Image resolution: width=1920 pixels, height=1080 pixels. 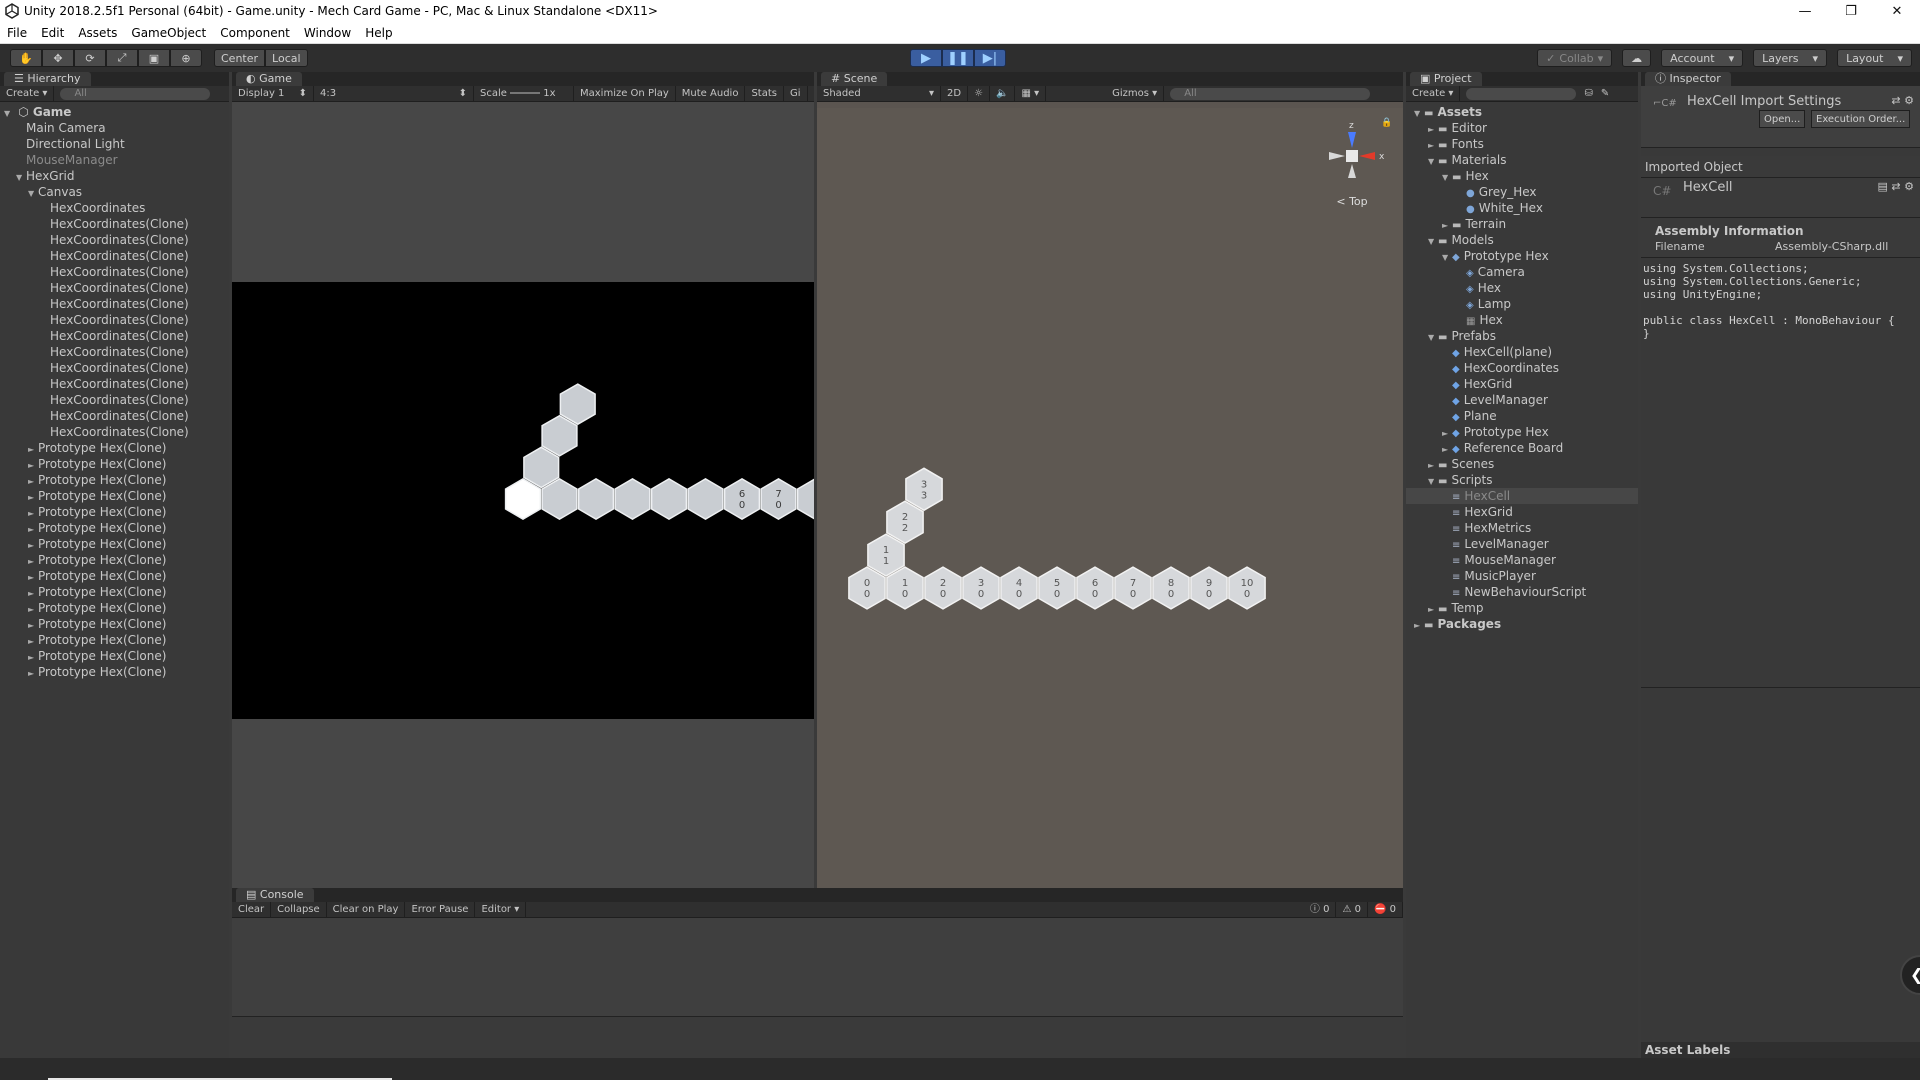 What do you see at coordinates (796, 93) in the screenshot?
I see `game-gizmos-toggle: Gi` at bounding box center [796, 93].